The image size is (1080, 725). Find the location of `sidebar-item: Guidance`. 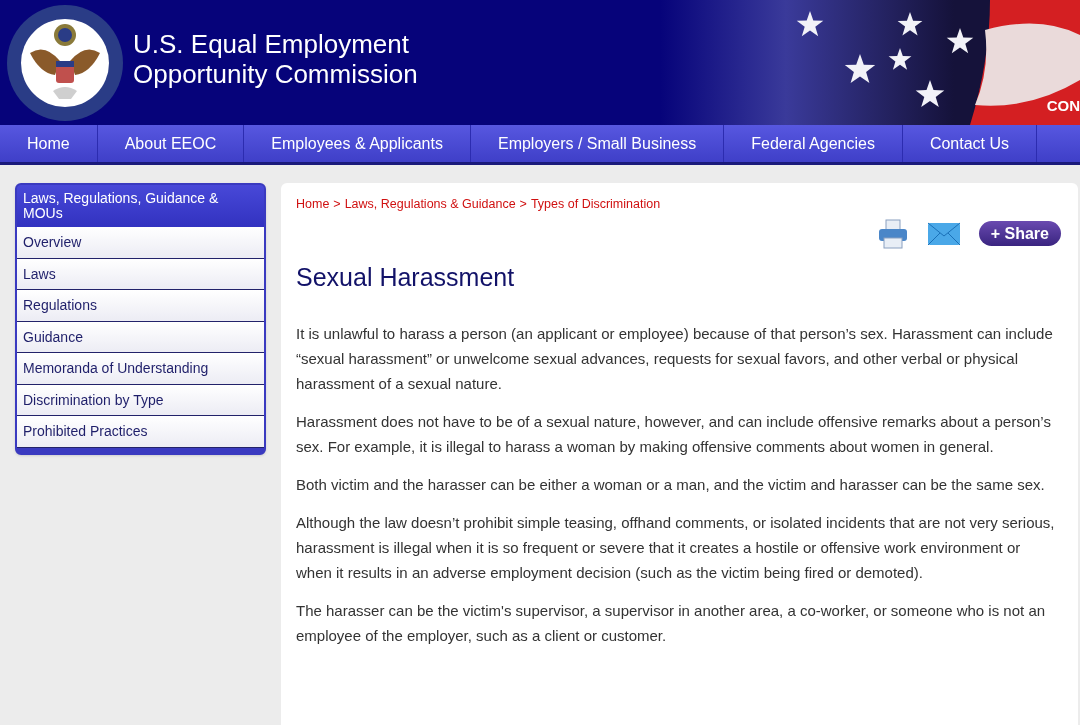

sidebar-item: Guidance is located at coordinates (140, 337).